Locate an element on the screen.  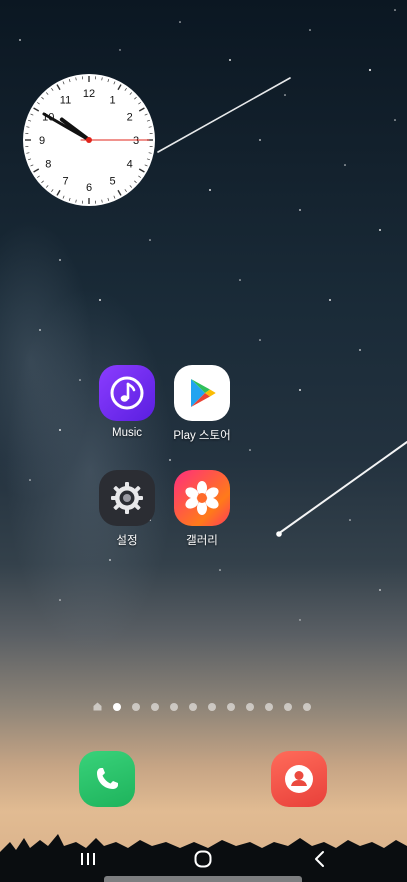
page-dot-home-icon is located at coordinates (97, 706).